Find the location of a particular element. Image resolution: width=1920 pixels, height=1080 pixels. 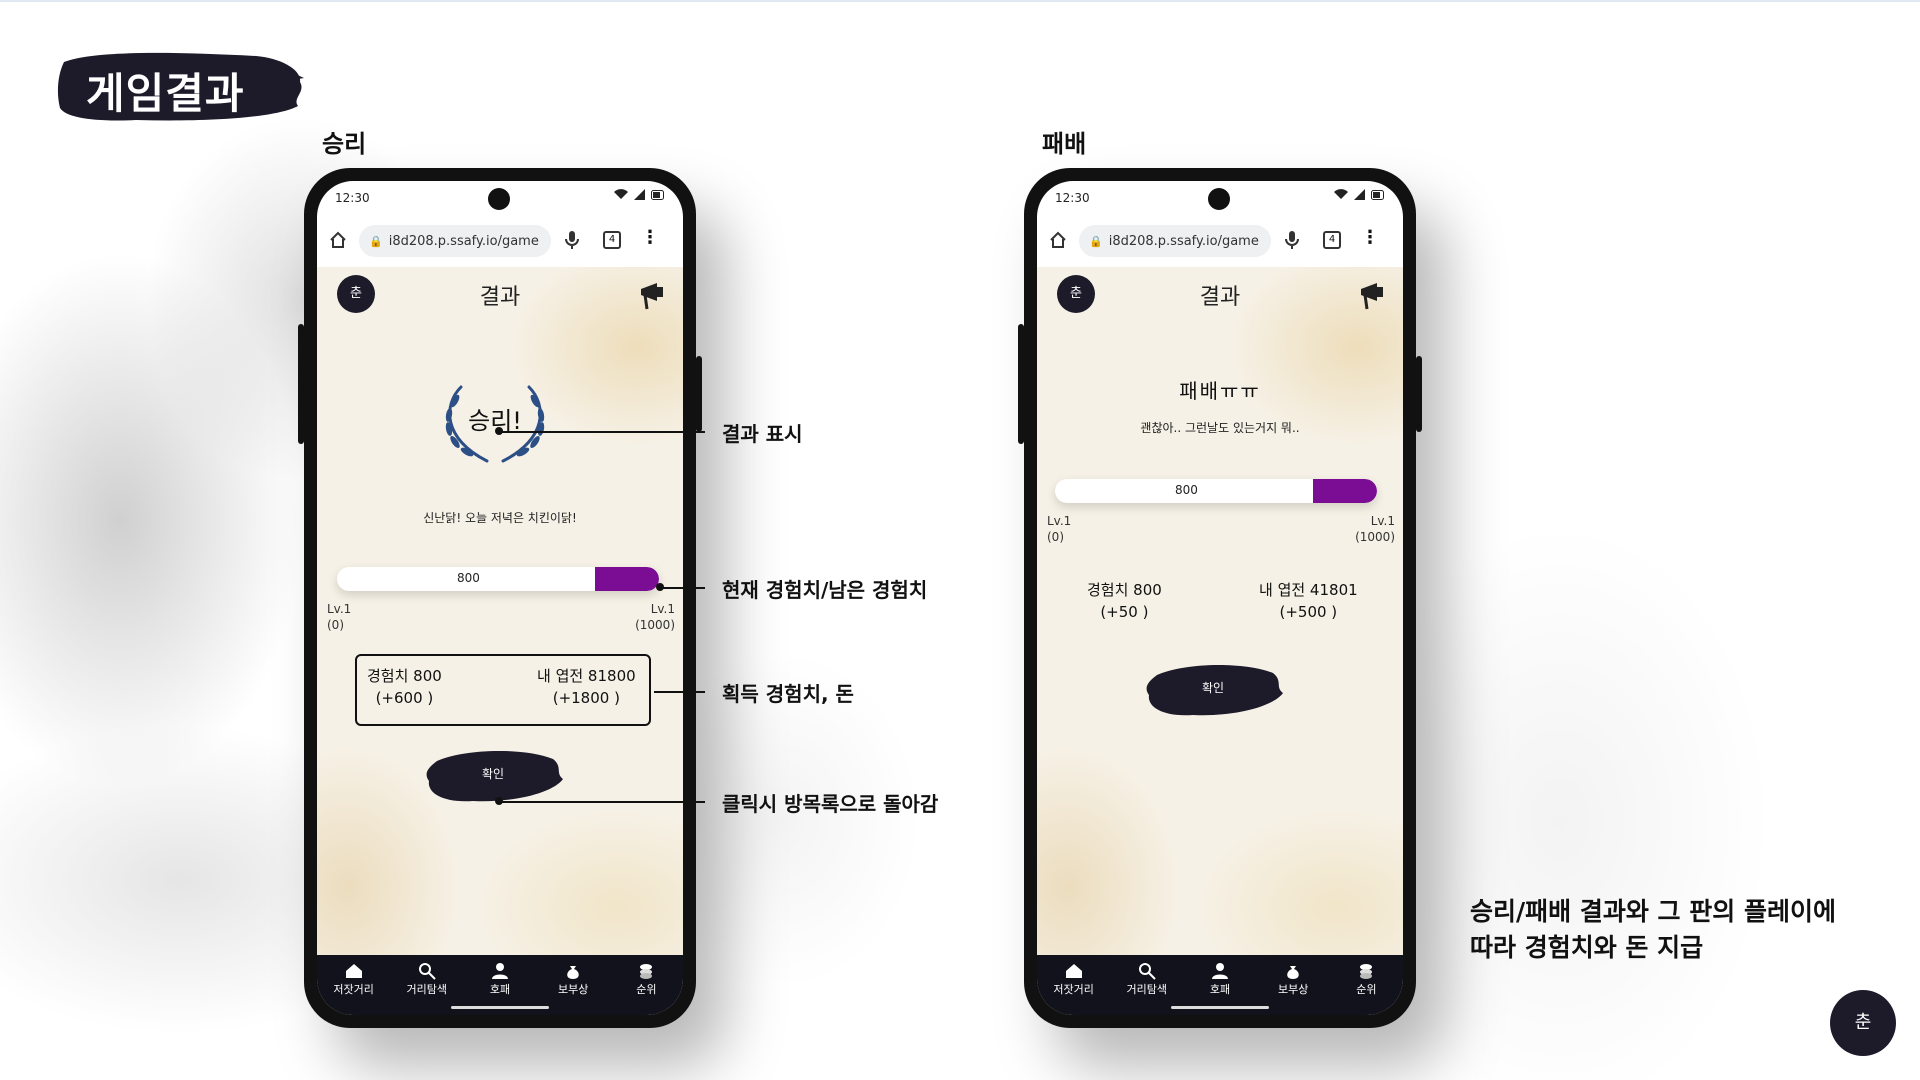

description-line-2: 따라 경험치와 돈 지급 is located at coordinates (1587, 947).